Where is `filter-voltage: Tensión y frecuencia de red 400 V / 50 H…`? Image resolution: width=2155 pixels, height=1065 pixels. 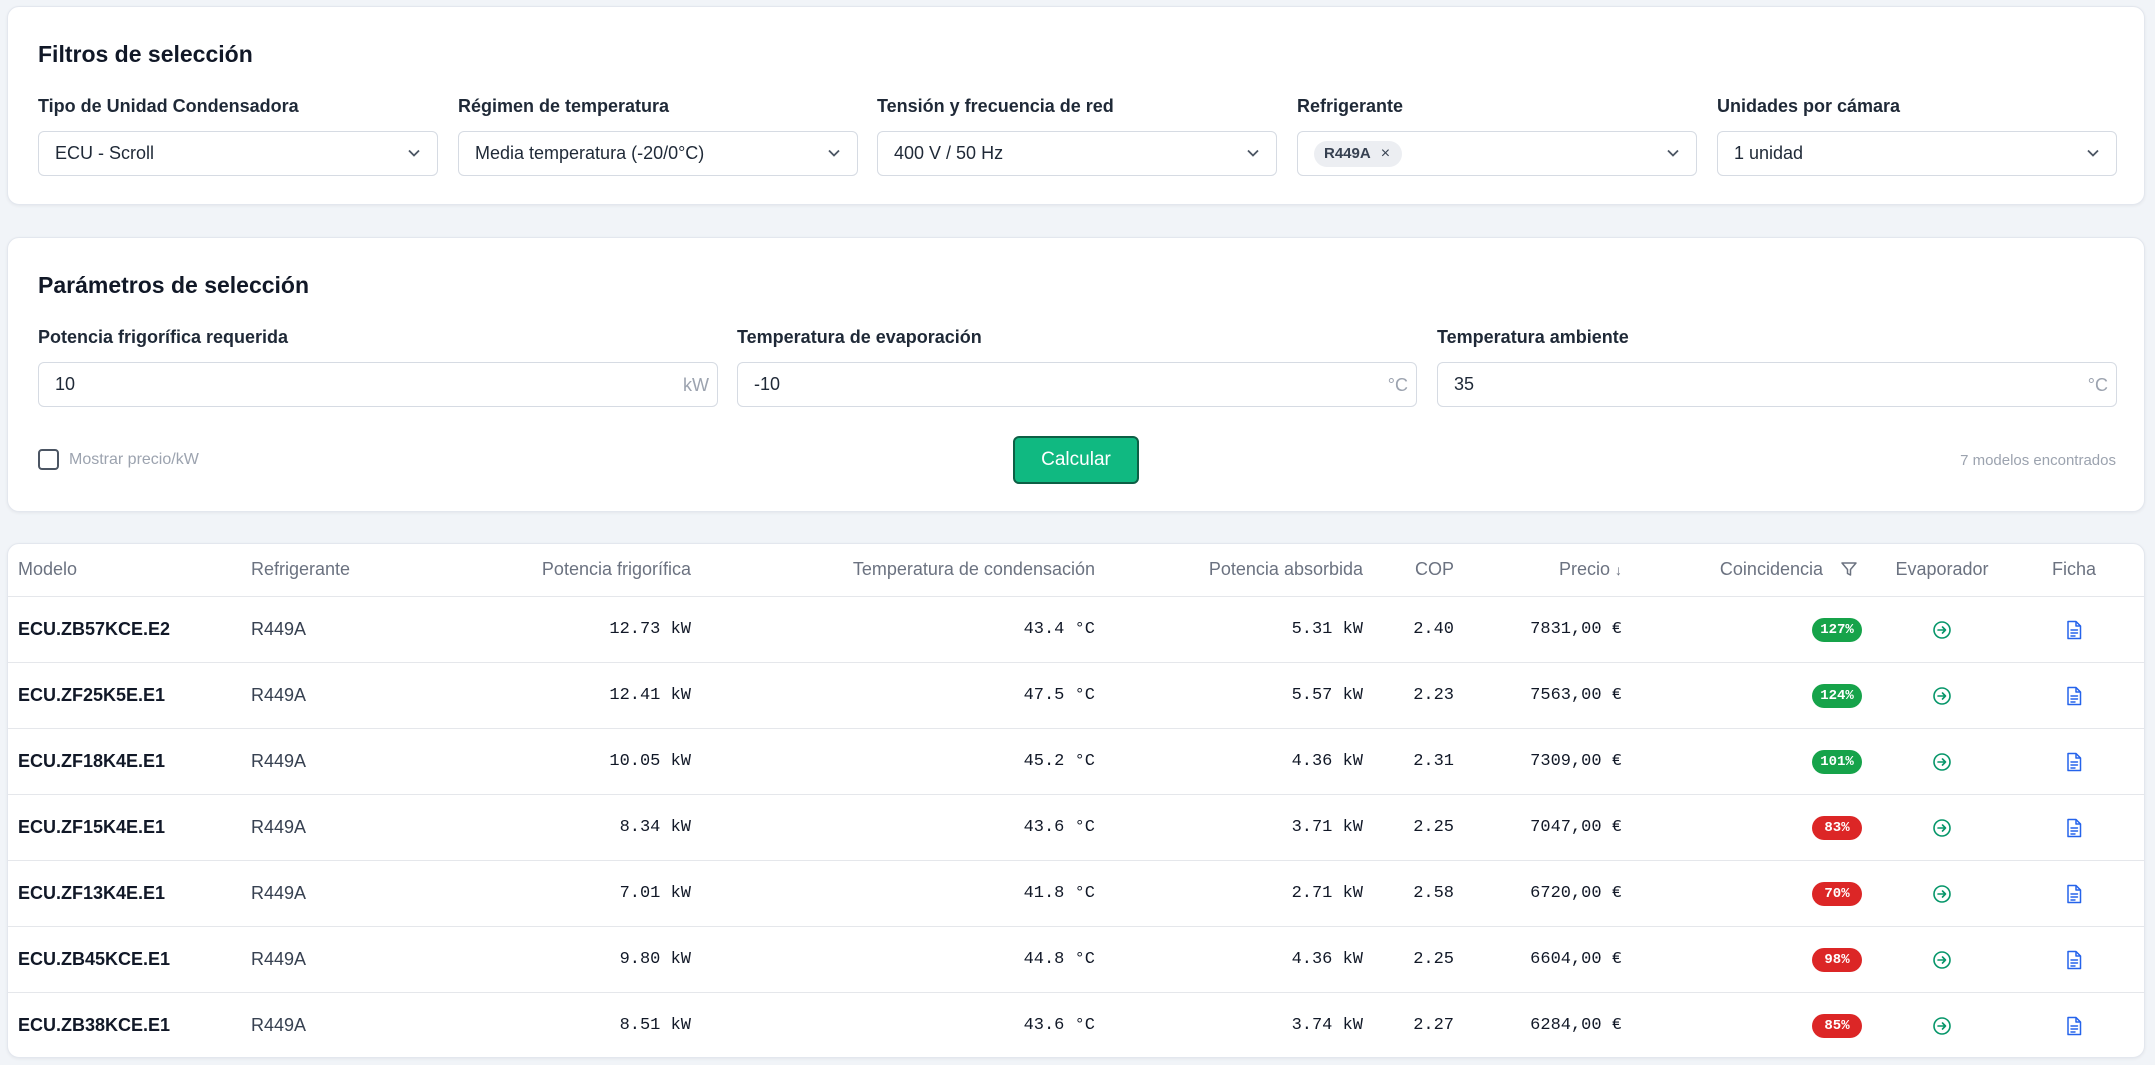
filter-voltage: Tensión y frecuencia de red 400 V / 50 H… is located at coordinates (1077, 135).